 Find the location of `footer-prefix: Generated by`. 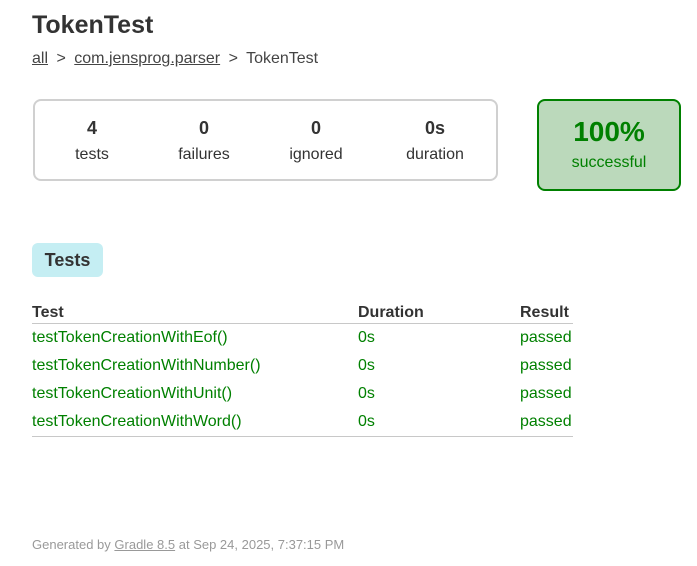

footer-prefix: Generated by is located at coordinates (71, 544).